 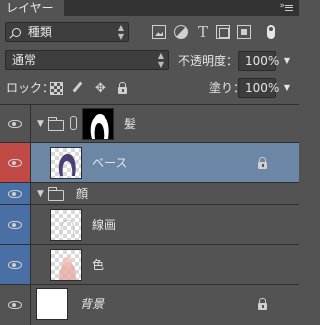 I want to click on image-filter-icon, so click(x=159, y=32).